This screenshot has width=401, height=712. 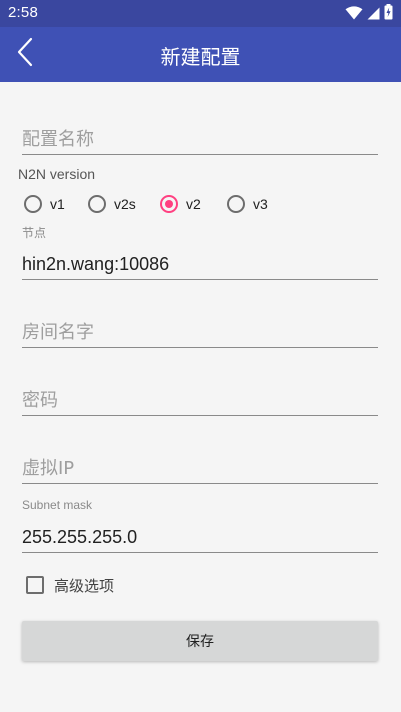 I want to click on wifi-icon, so click(x=354, y=14).